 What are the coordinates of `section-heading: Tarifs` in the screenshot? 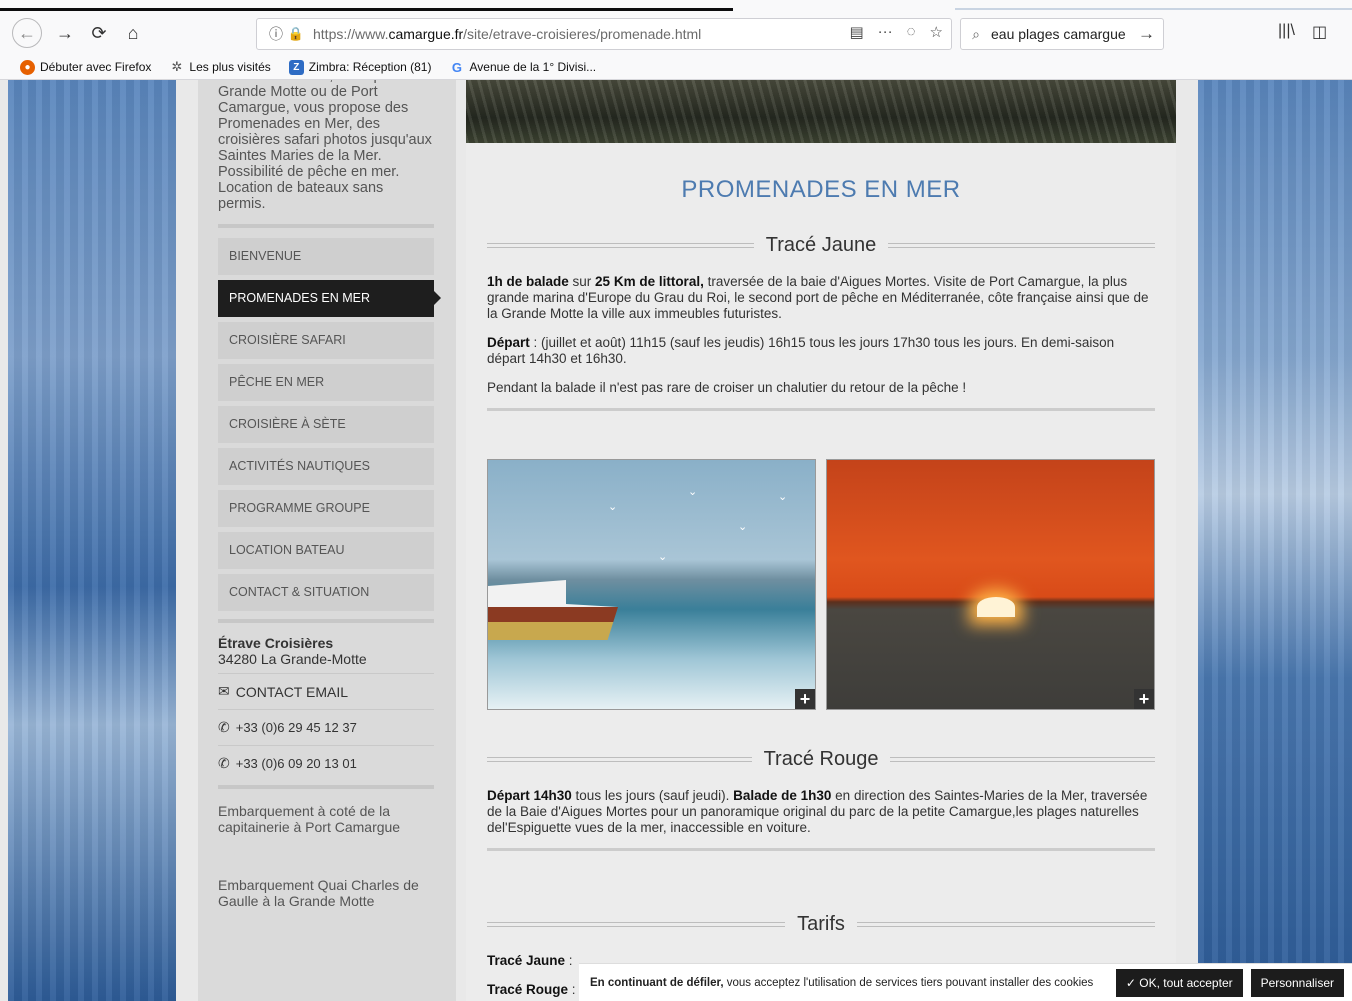 It's located at (821, 924).